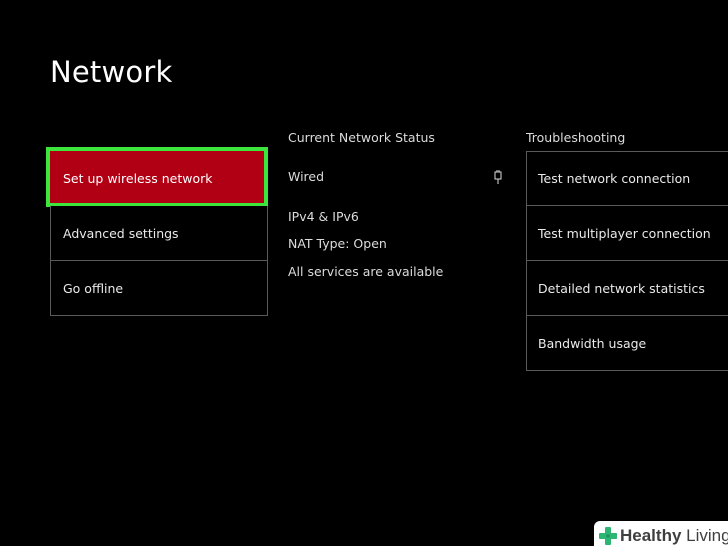 The image size is (728, 546). I want to click on watermark-text: Healthy Living, so click(674, 536).